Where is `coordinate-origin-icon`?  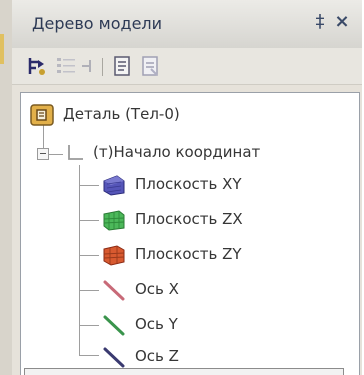
coordinate-origin-icon is located at coordinates (75, 153).